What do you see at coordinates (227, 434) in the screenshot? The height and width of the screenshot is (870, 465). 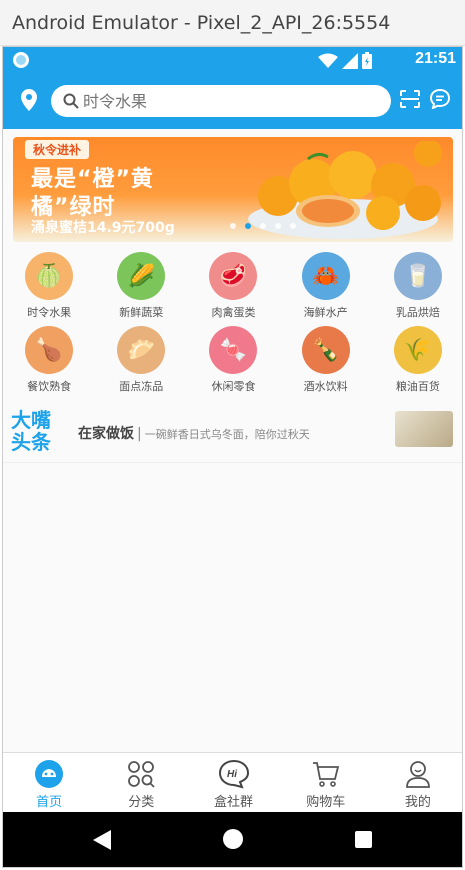 I see `headline-description: 一碗鲜香日式乌冬面，陪你过秋天` at bounding box center [227, 434].